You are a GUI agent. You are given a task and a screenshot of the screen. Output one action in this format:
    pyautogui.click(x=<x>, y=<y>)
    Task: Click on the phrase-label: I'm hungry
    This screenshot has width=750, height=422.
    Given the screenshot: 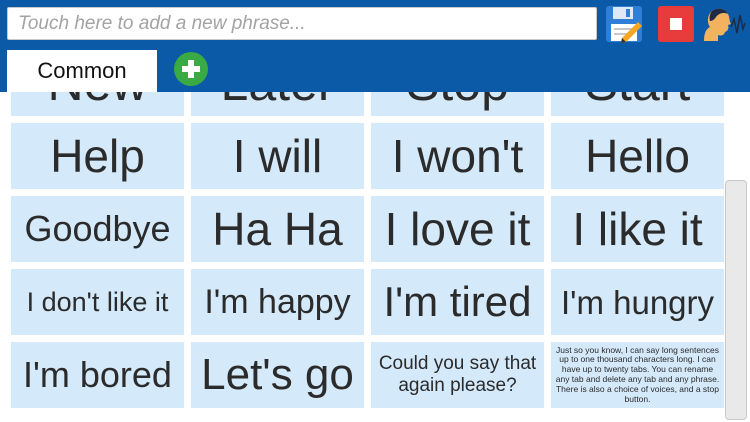 What is the action you would take?
    pyautogui.click(x=637, y=302)
    